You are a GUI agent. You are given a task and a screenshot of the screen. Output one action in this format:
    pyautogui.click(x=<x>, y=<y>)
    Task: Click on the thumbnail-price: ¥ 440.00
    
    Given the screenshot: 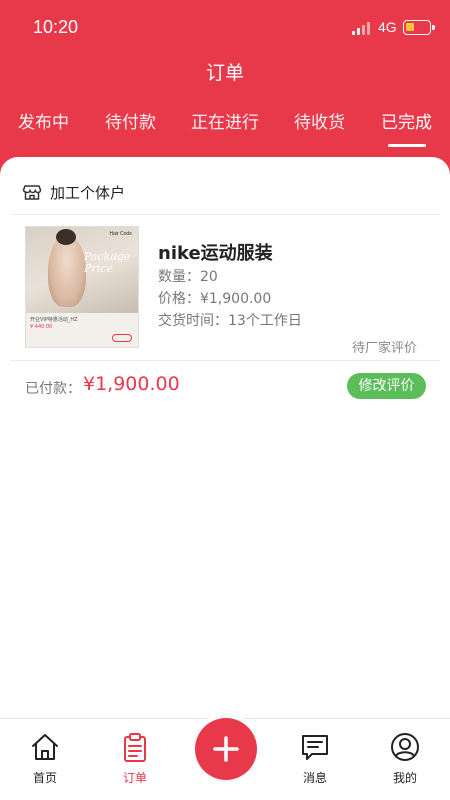 What is the action you would take?
    pyautogui.click(x=41, y=327)
    